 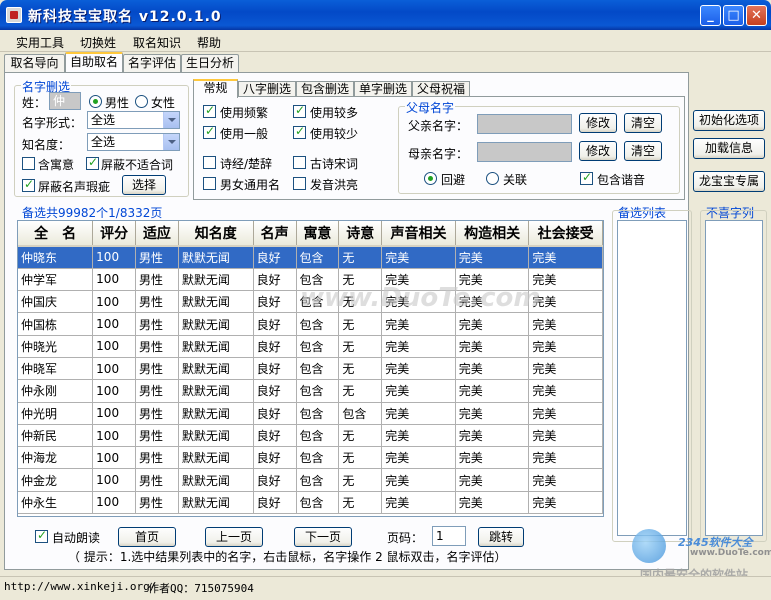 I want to click on table-row: 仲国栋 100 男性 默默无闻 良好 包含无完美 完美 完美, so click(x=310, y=324).